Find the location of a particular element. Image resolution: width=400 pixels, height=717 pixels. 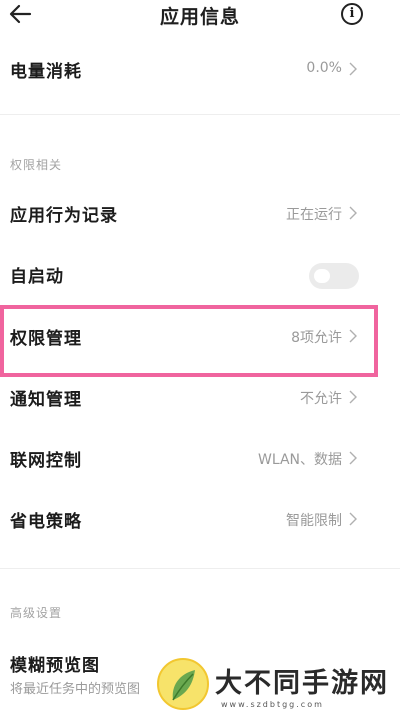

battery-saver-row: 省电策略 智能限制 is located at coordinates (200, 519).